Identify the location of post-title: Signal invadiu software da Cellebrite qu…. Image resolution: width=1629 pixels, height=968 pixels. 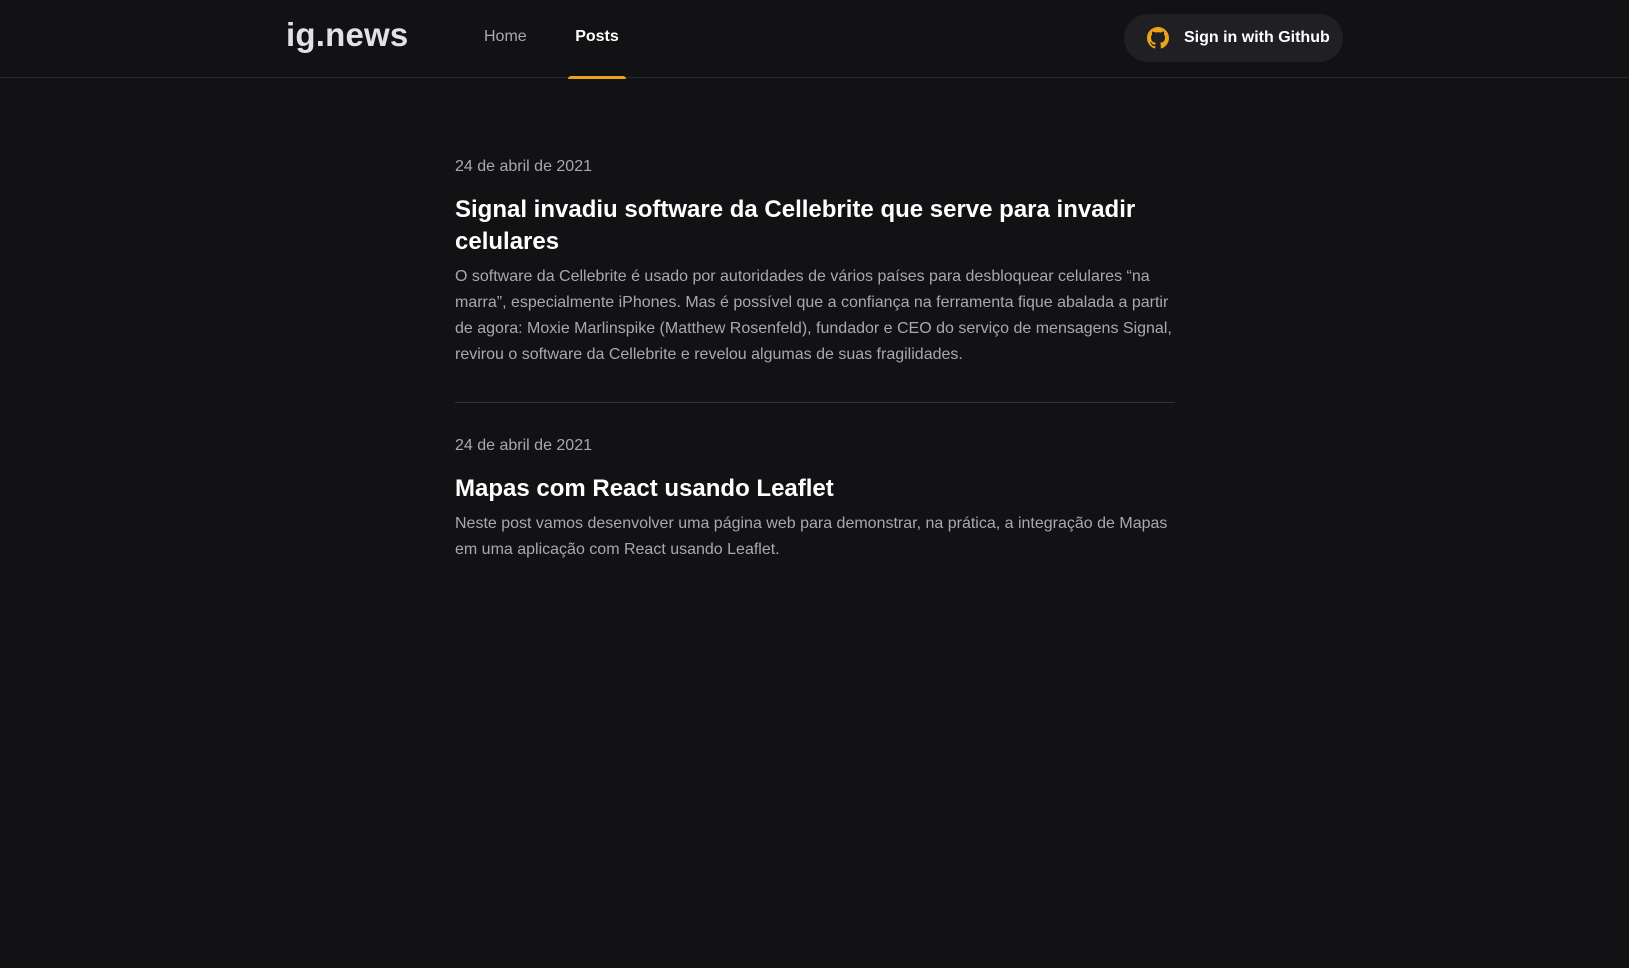
(815, 226).